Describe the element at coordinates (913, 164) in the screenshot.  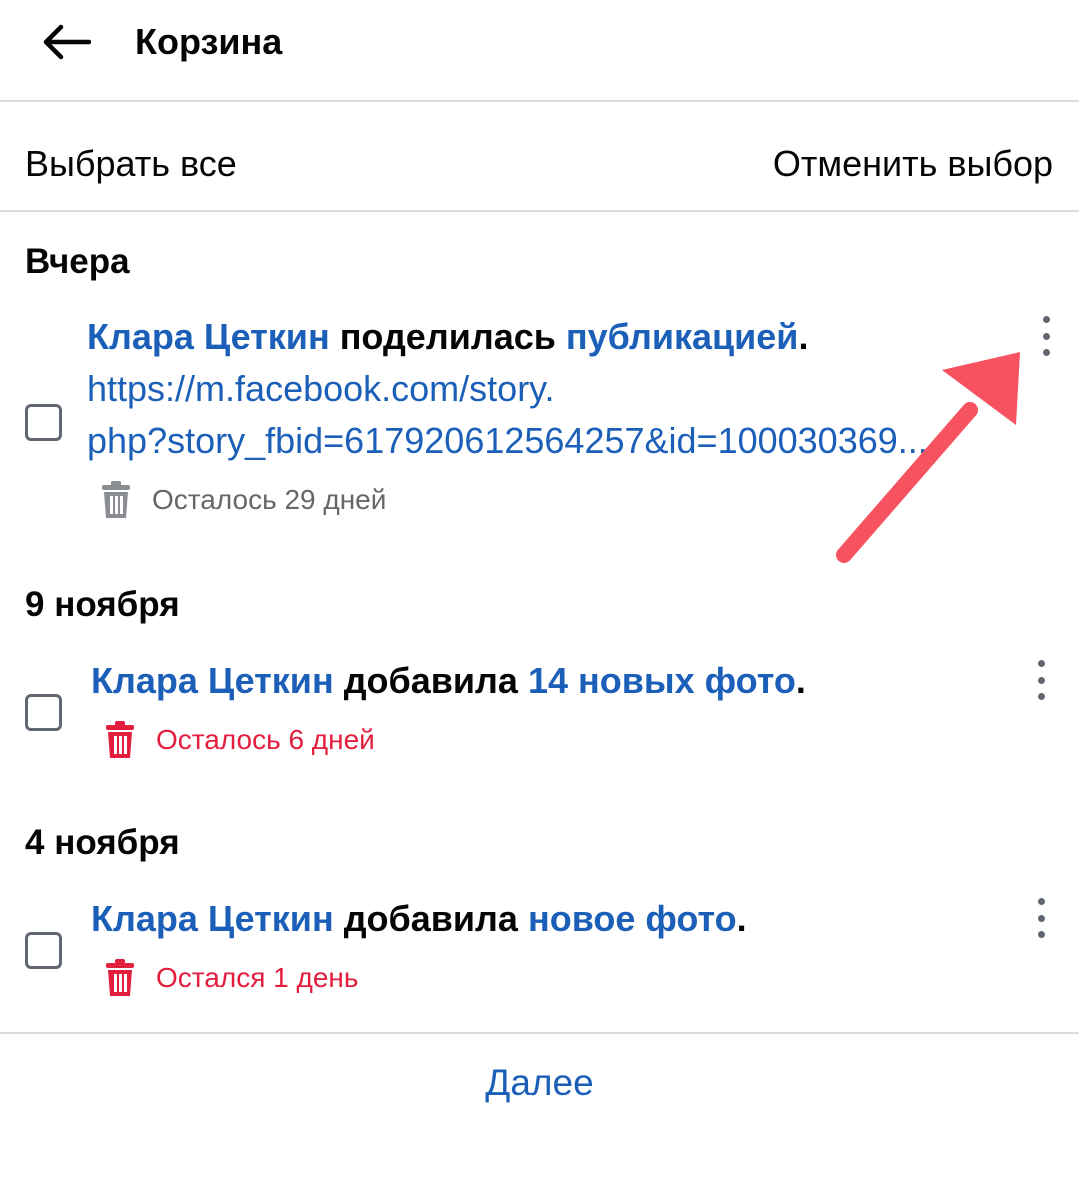
I see `cancel-selection-button: Отменить выбор` at that location.